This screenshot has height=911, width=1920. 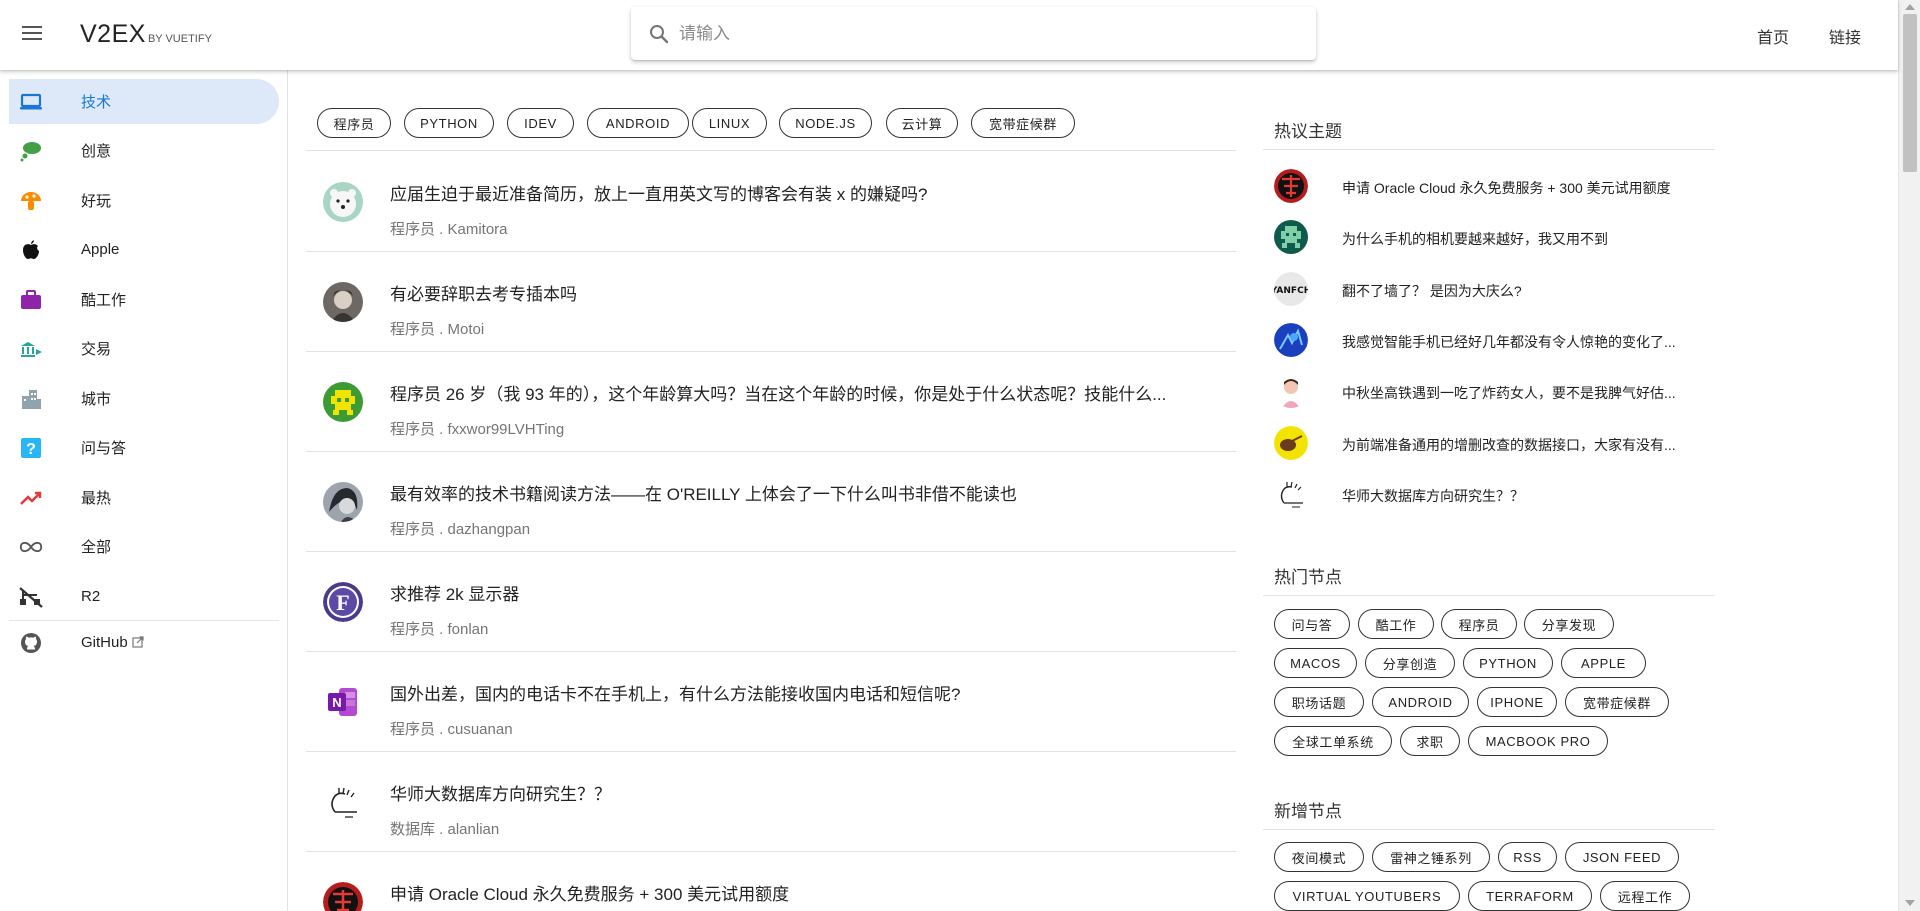 I want to click on sidebar-item-apple: Apple, so click(x=144, y=249).